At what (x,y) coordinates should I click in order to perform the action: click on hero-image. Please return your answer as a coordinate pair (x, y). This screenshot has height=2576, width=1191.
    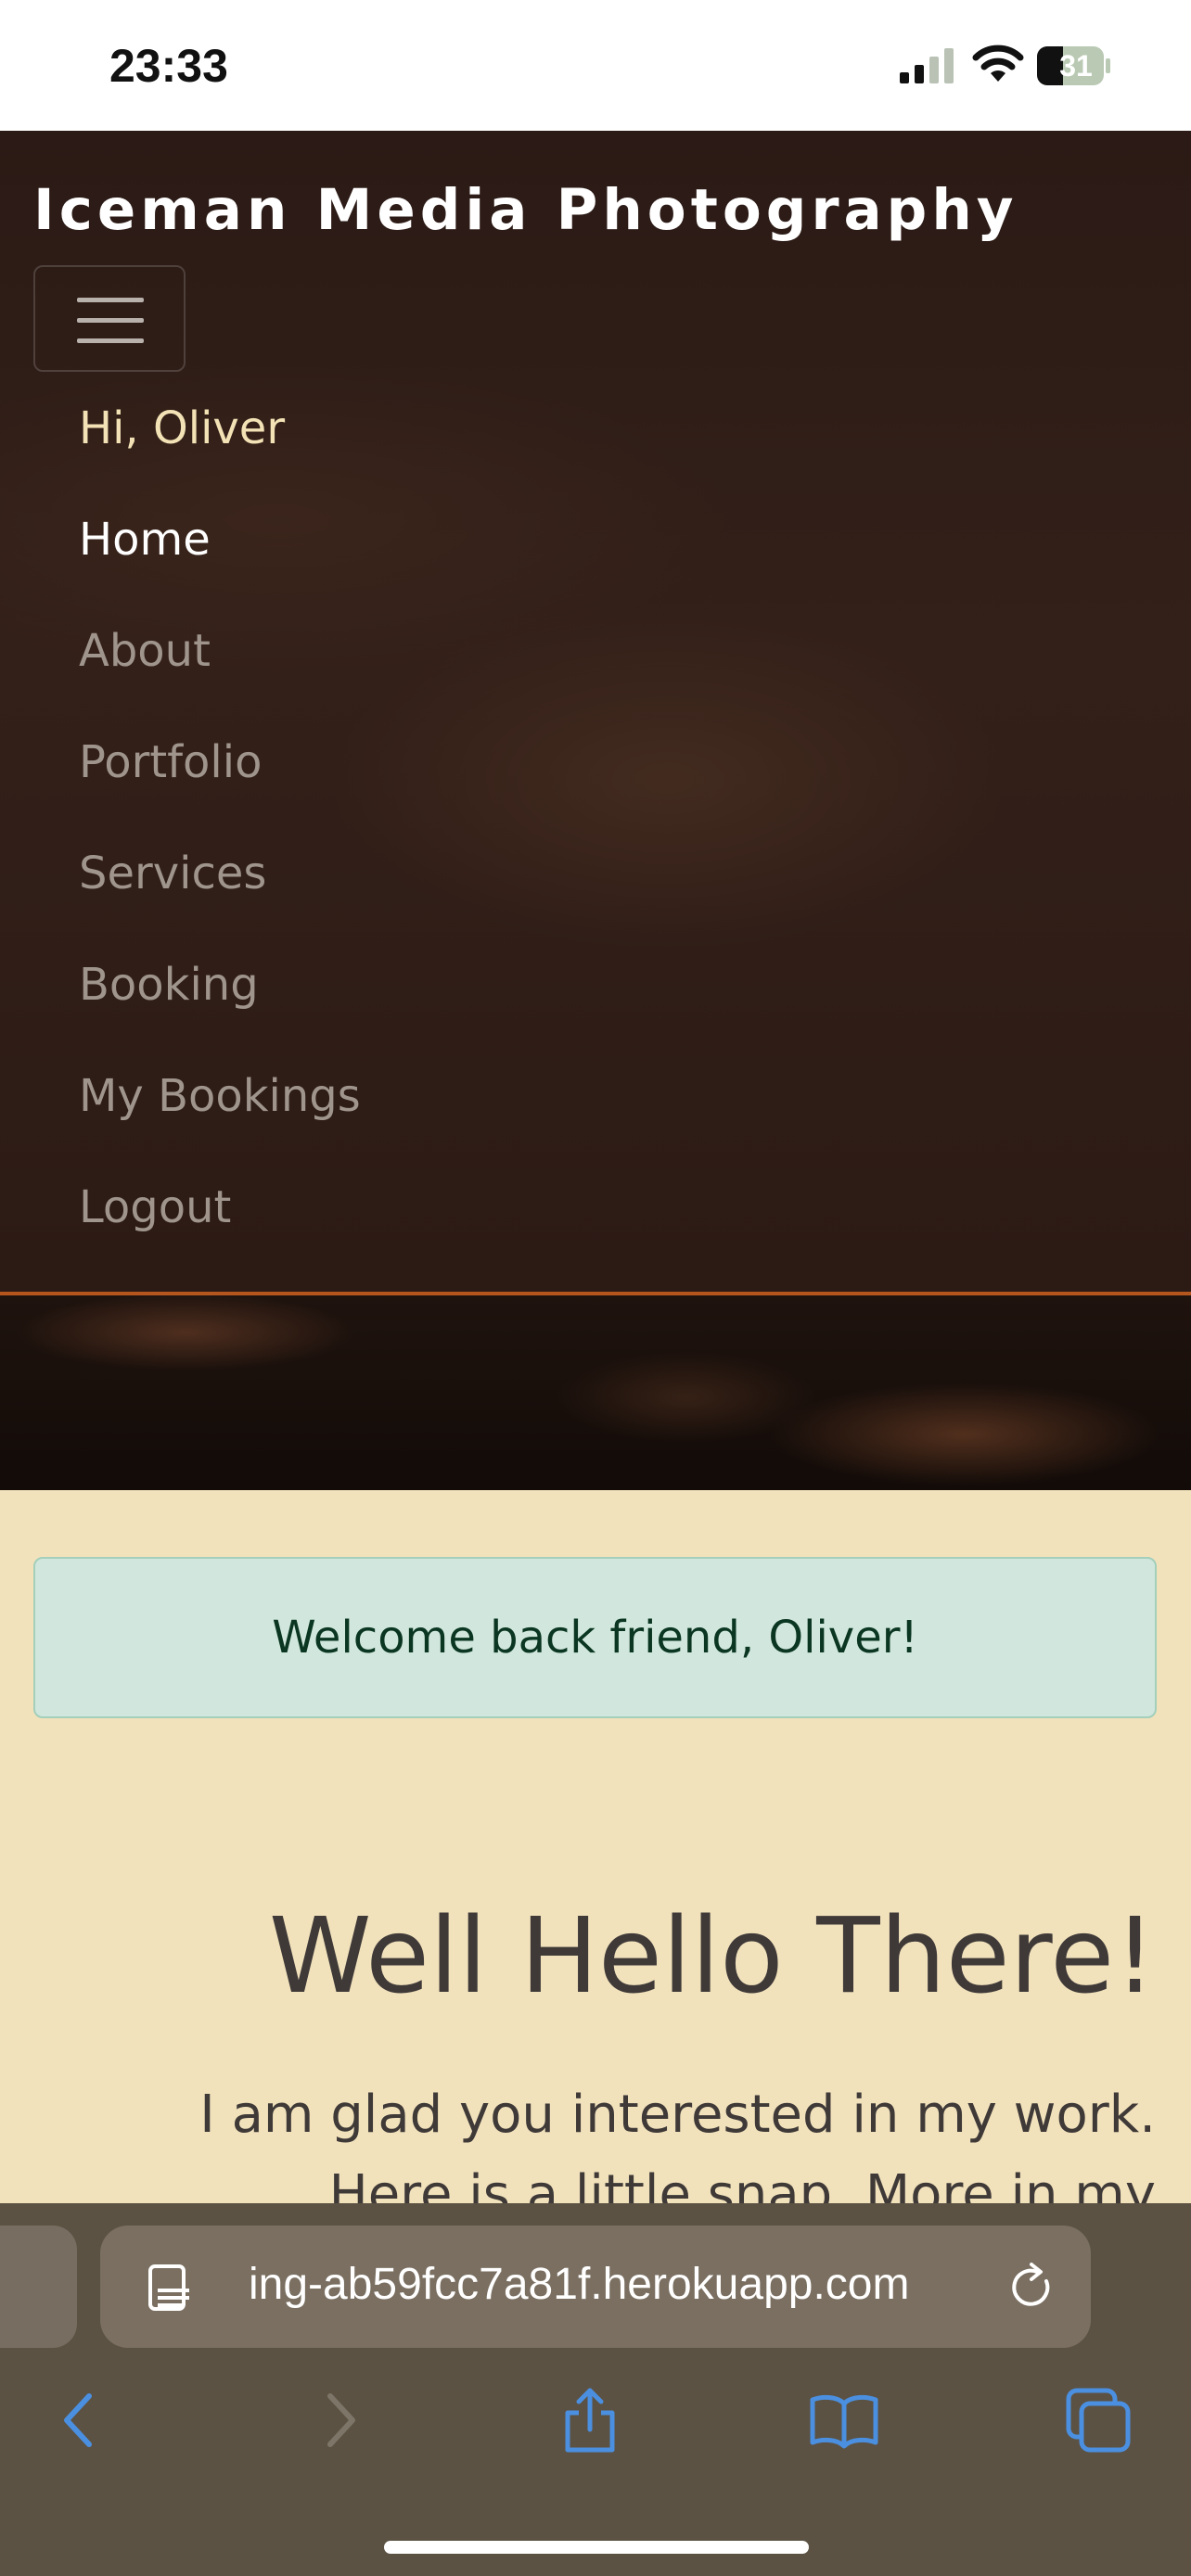
    Looking at the image, I should click on (595, 1392).